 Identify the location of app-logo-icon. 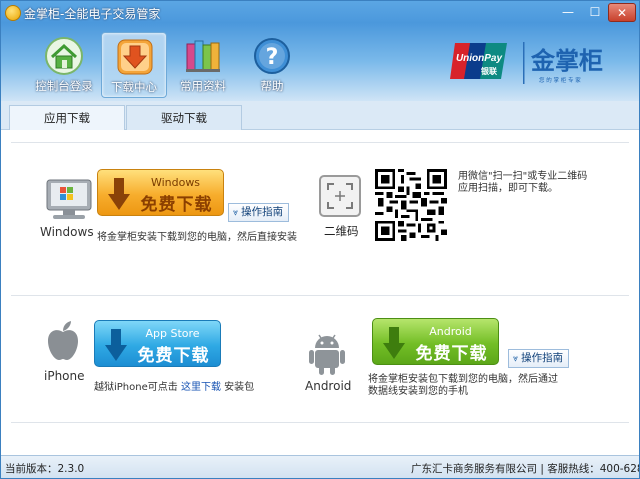
(13, 13).